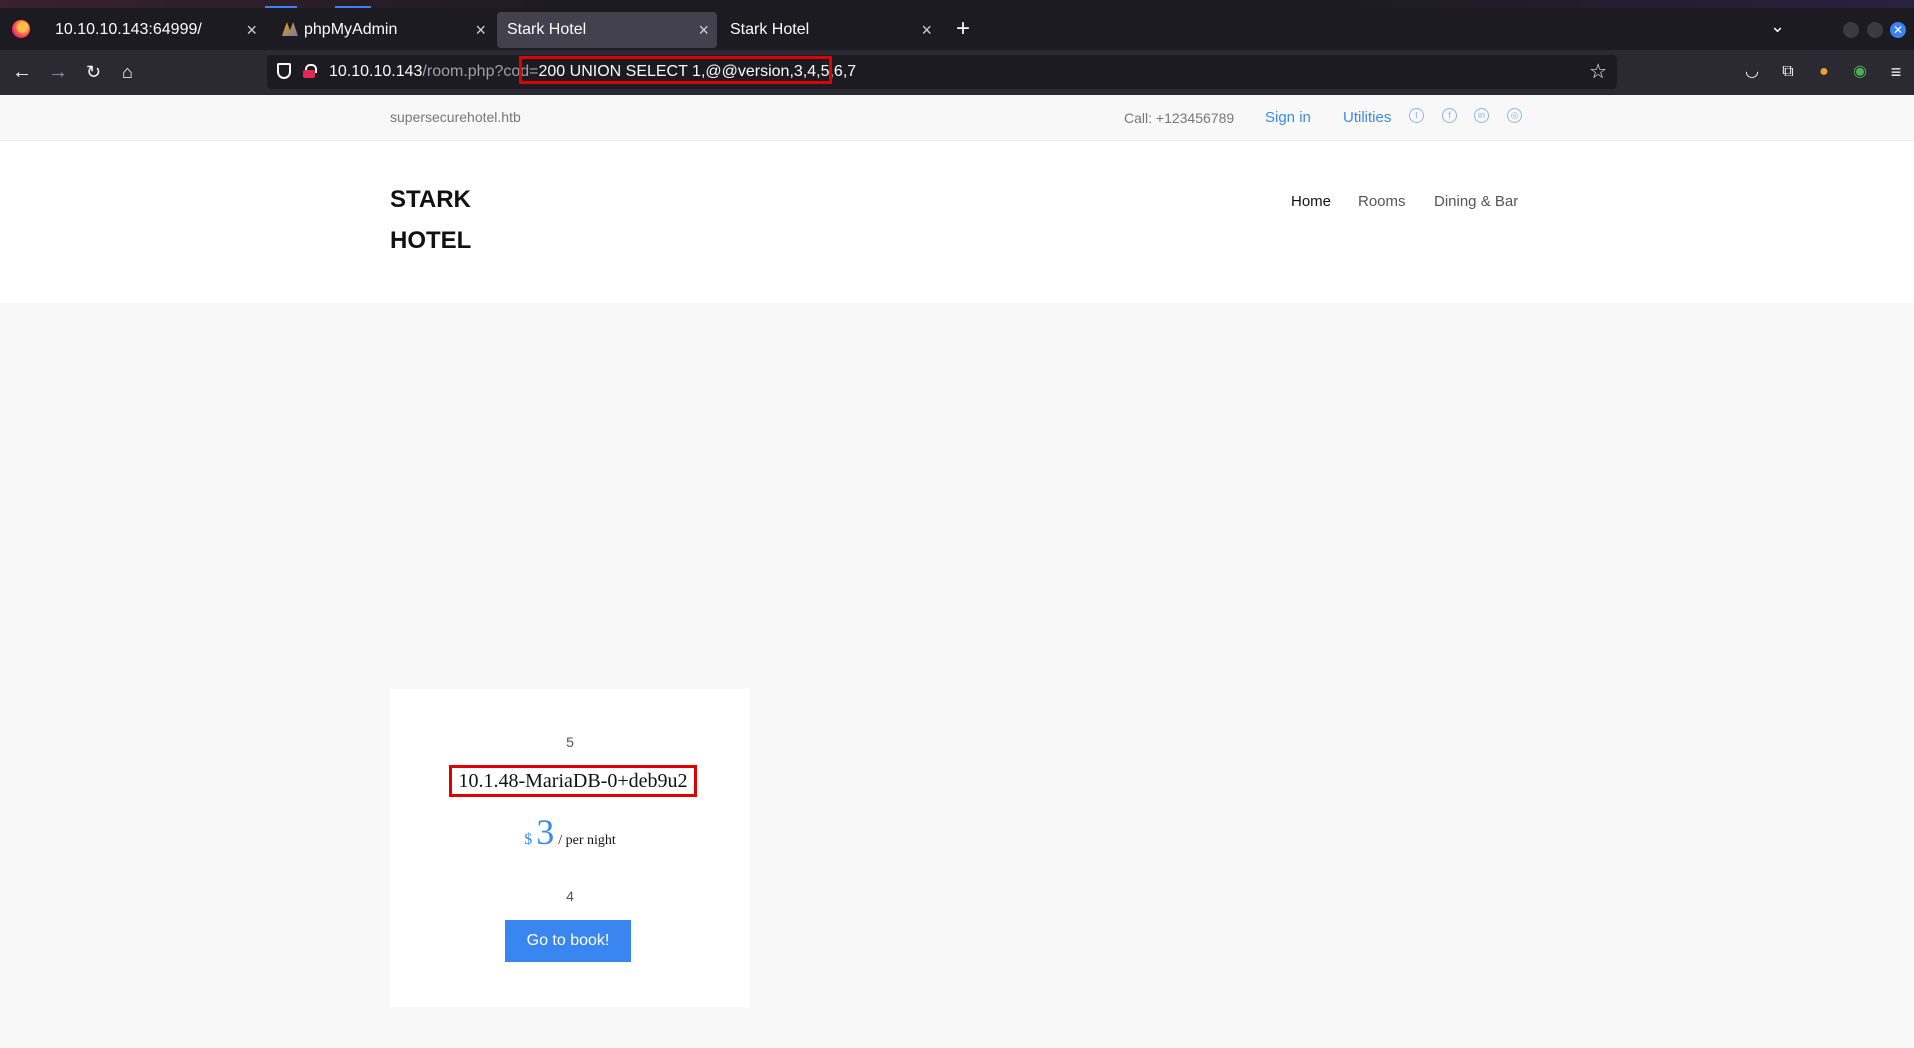 This screenshot has height=1048, width=1914. I want to click on dribbble-icon: ◎, so click(1514, 115).